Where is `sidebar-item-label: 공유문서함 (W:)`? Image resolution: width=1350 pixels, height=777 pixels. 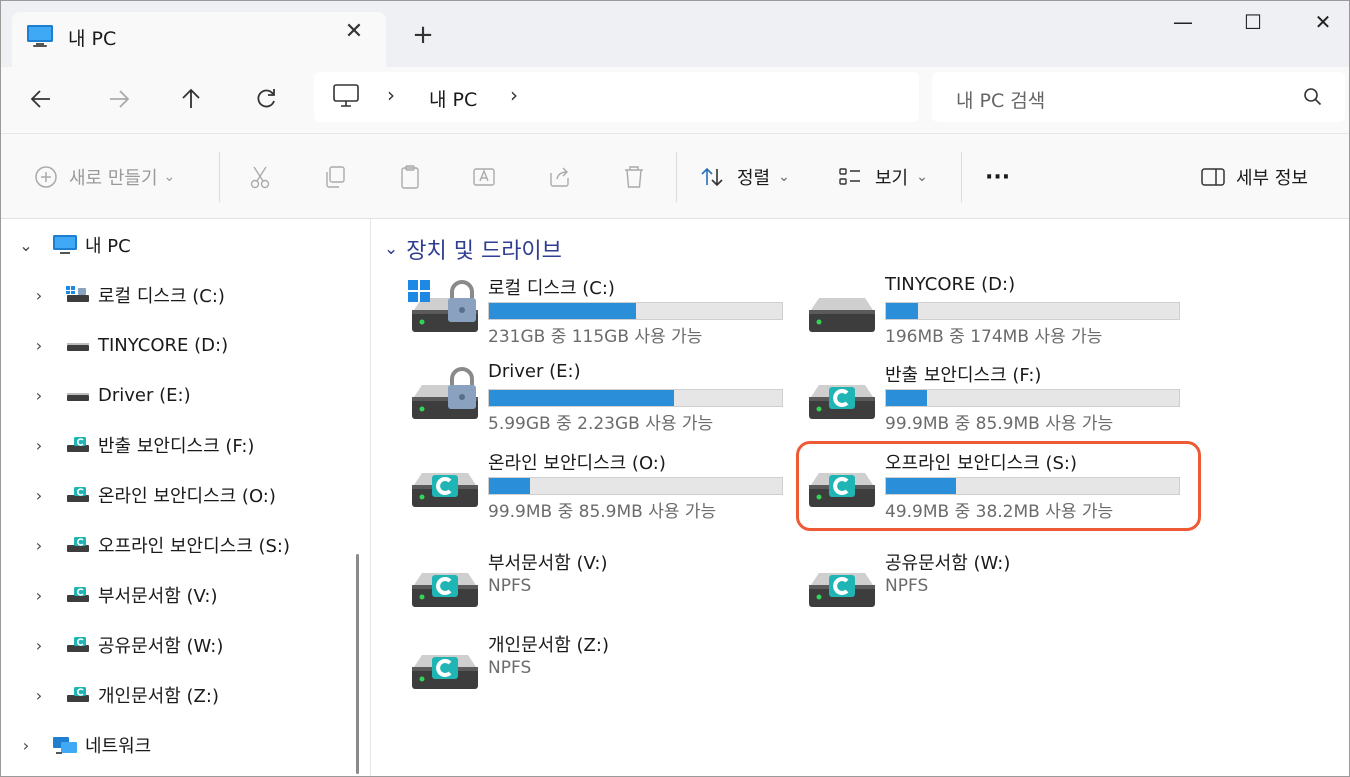
sidebar-item-label: 공유문서함 (W:) is located at coordinates (161, 646).